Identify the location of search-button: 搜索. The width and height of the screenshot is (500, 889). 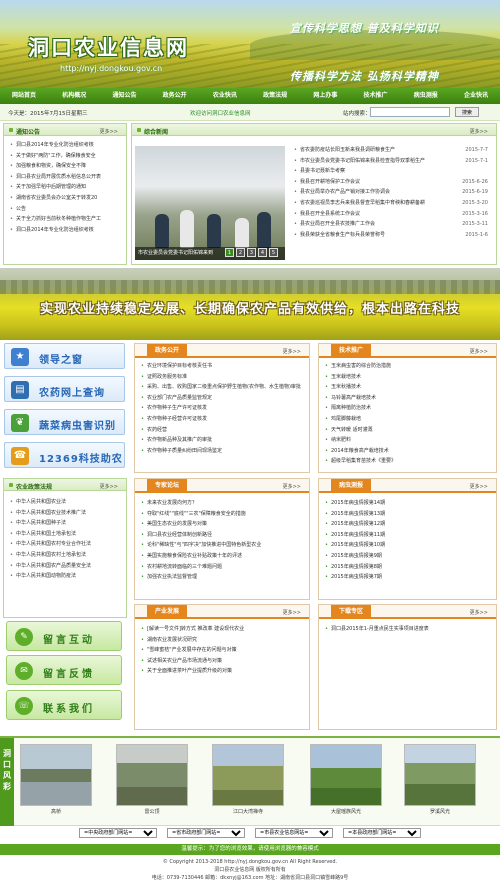
(467, 112).